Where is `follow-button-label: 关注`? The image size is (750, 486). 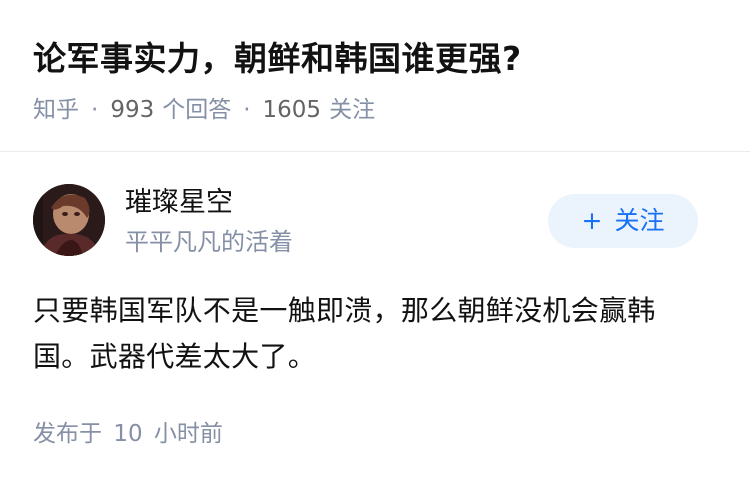
follow-button-label: 关注 is located at coordinates (639, 220).